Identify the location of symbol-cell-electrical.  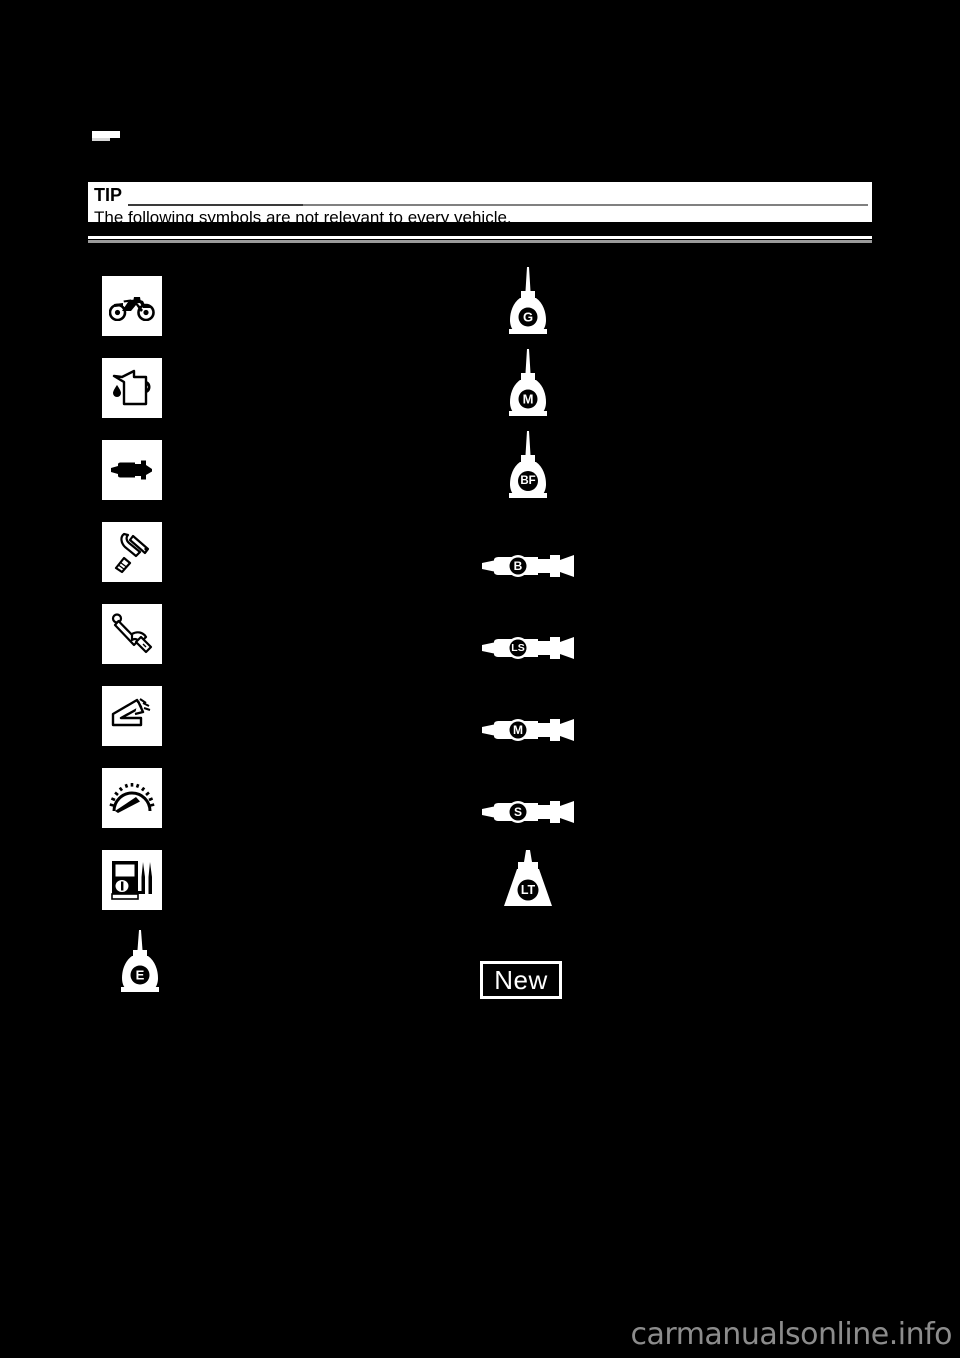
(132, 880).